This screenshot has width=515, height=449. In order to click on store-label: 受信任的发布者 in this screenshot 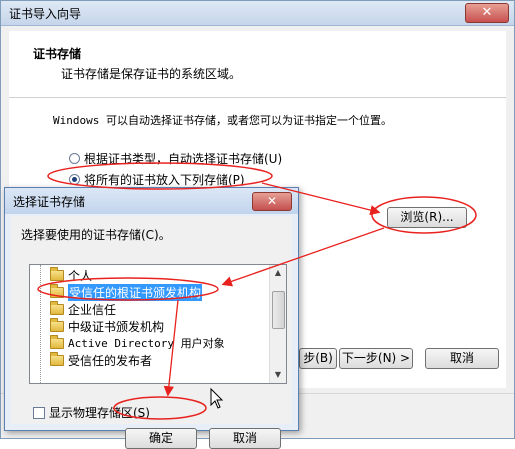, I will do `click(110, 360)`.